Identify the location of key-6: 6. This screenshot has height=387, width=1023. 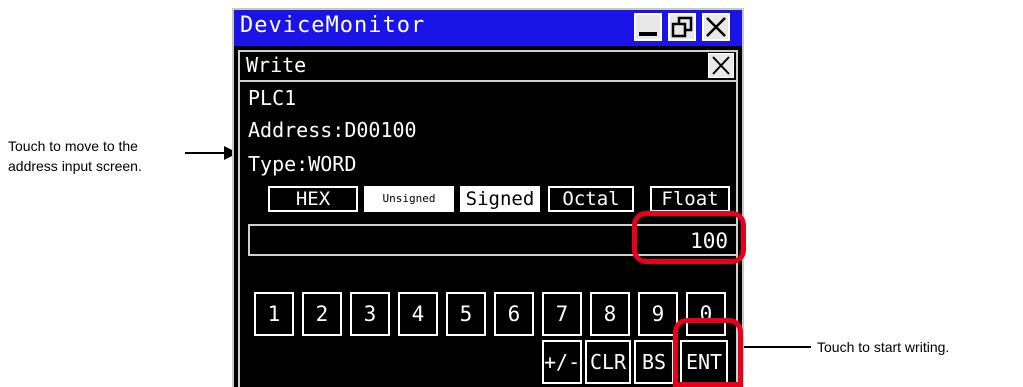
(514, 314).